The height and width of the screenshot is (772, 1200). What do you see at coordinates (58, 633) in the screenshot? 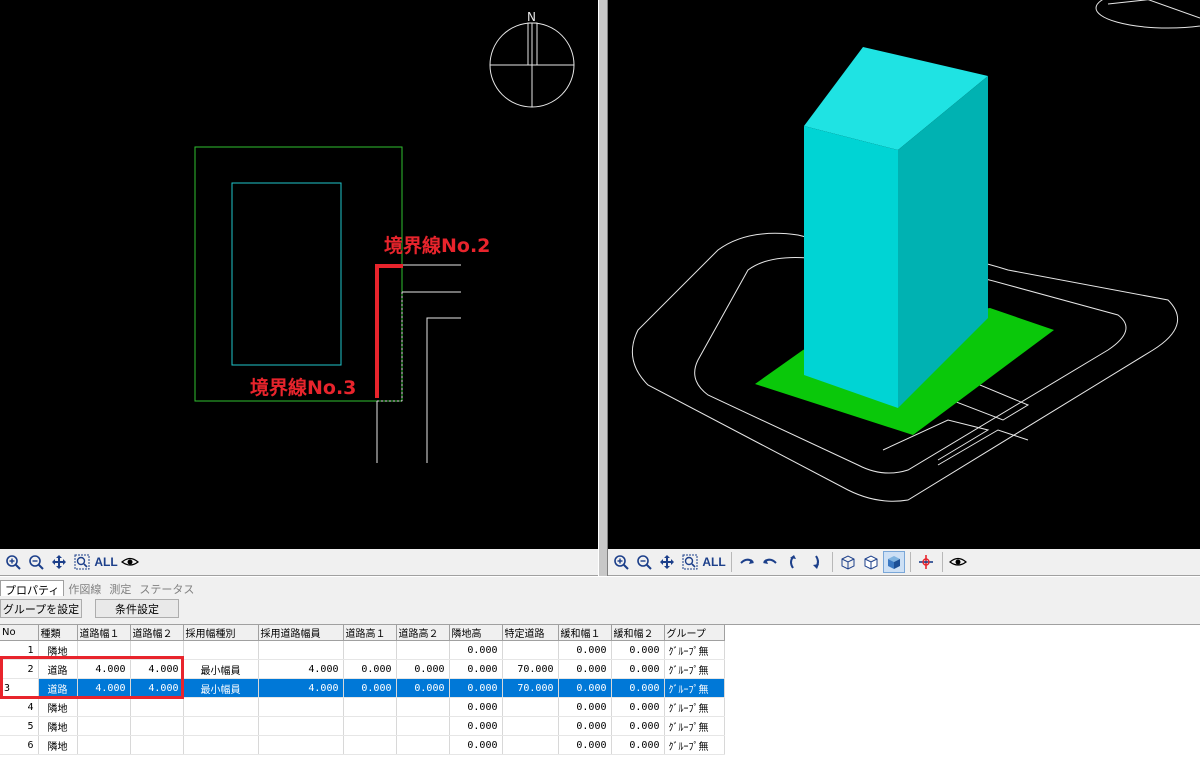
I see `col-header: 種類` at bounding box center [58, 633].